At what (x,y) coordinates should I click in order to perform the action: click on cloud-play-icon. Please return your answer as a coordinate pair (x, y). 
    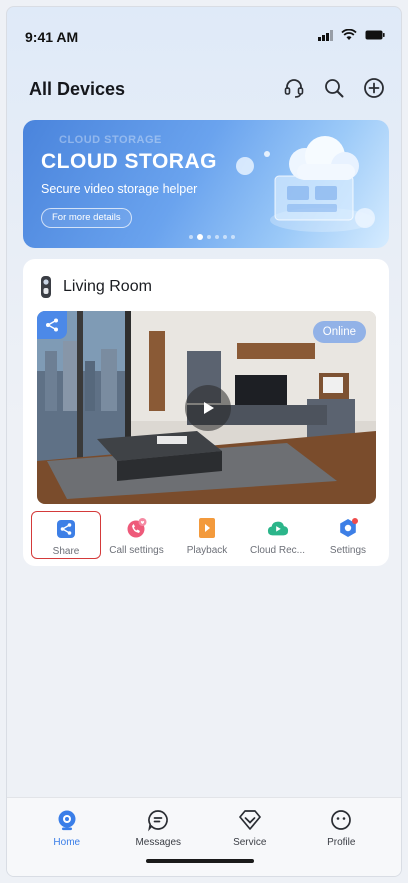
    Looking at the image, I should click on (278, 528).